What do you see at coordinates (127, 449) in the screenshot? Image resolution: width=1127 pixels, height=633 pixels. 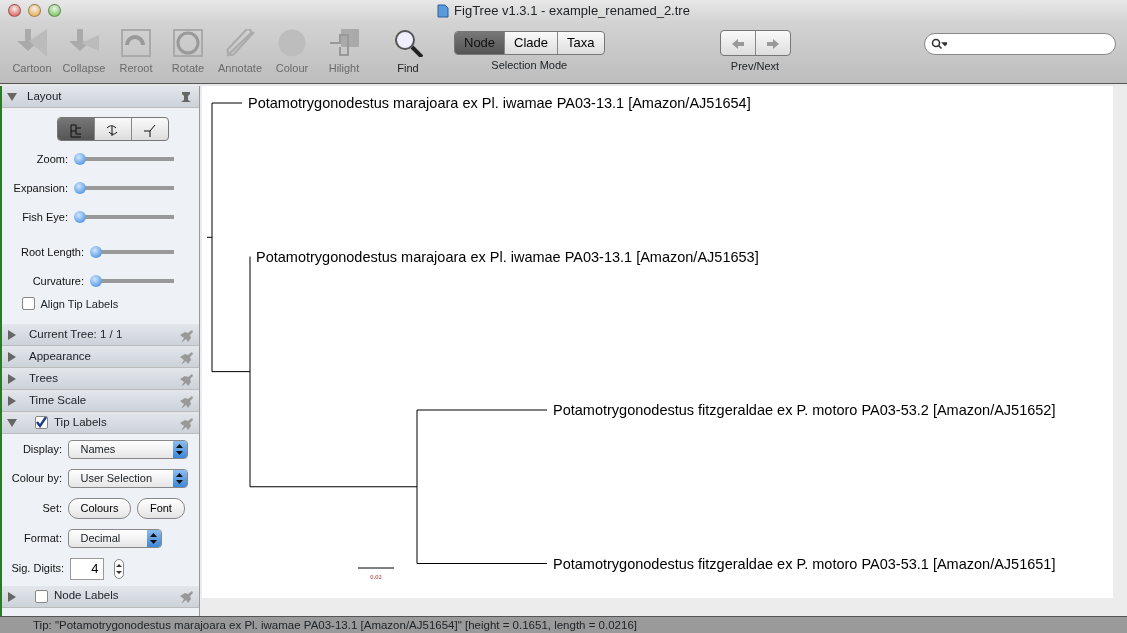 I see `display-dropdown: Names` at bounding box center [127, 449].